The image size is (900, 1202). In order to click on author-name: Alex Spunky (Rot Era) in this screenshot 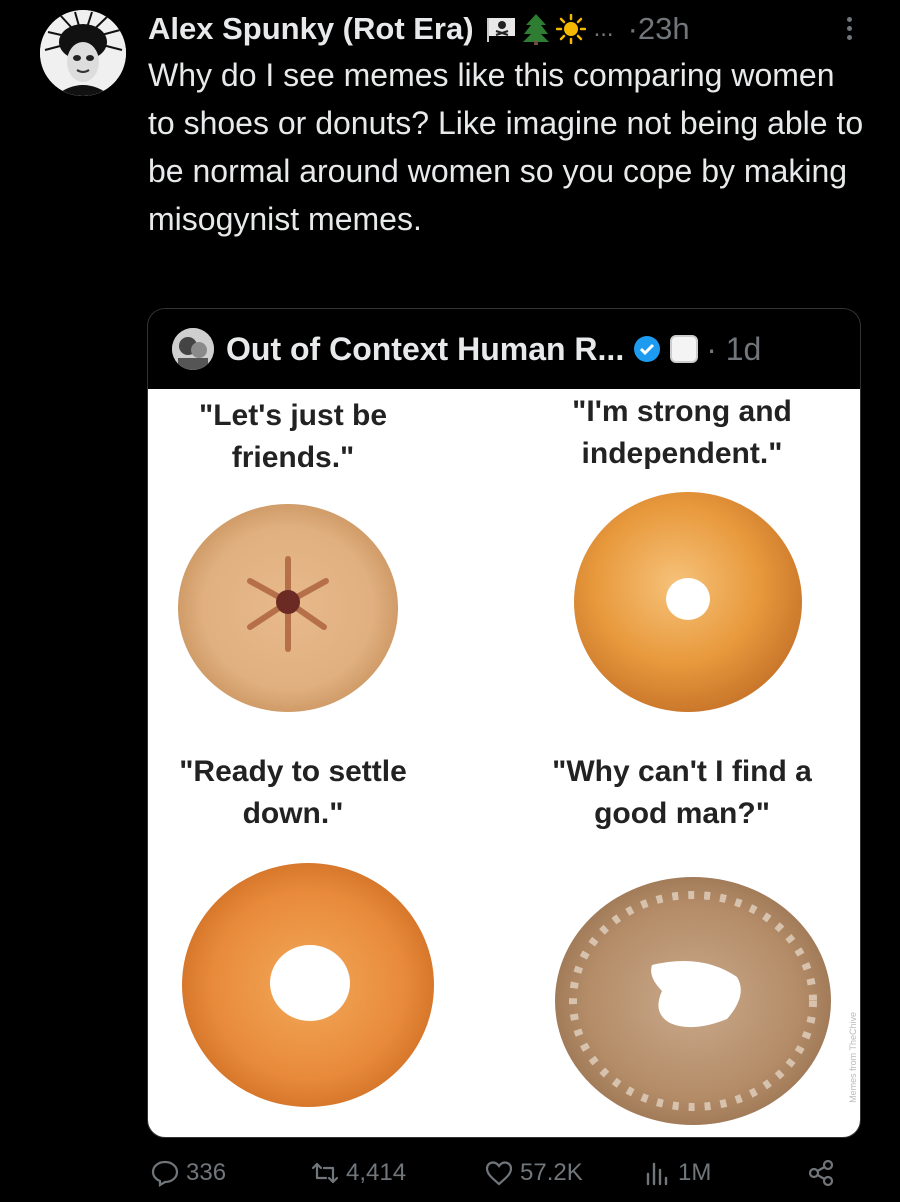, I will do `click(311, 29)`.